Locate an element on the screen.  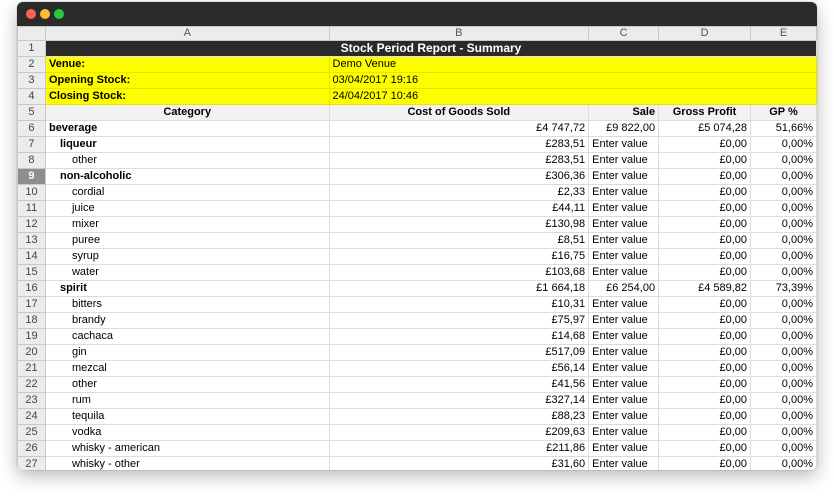
category-cell: tequila is located at coordinates (187, 416).